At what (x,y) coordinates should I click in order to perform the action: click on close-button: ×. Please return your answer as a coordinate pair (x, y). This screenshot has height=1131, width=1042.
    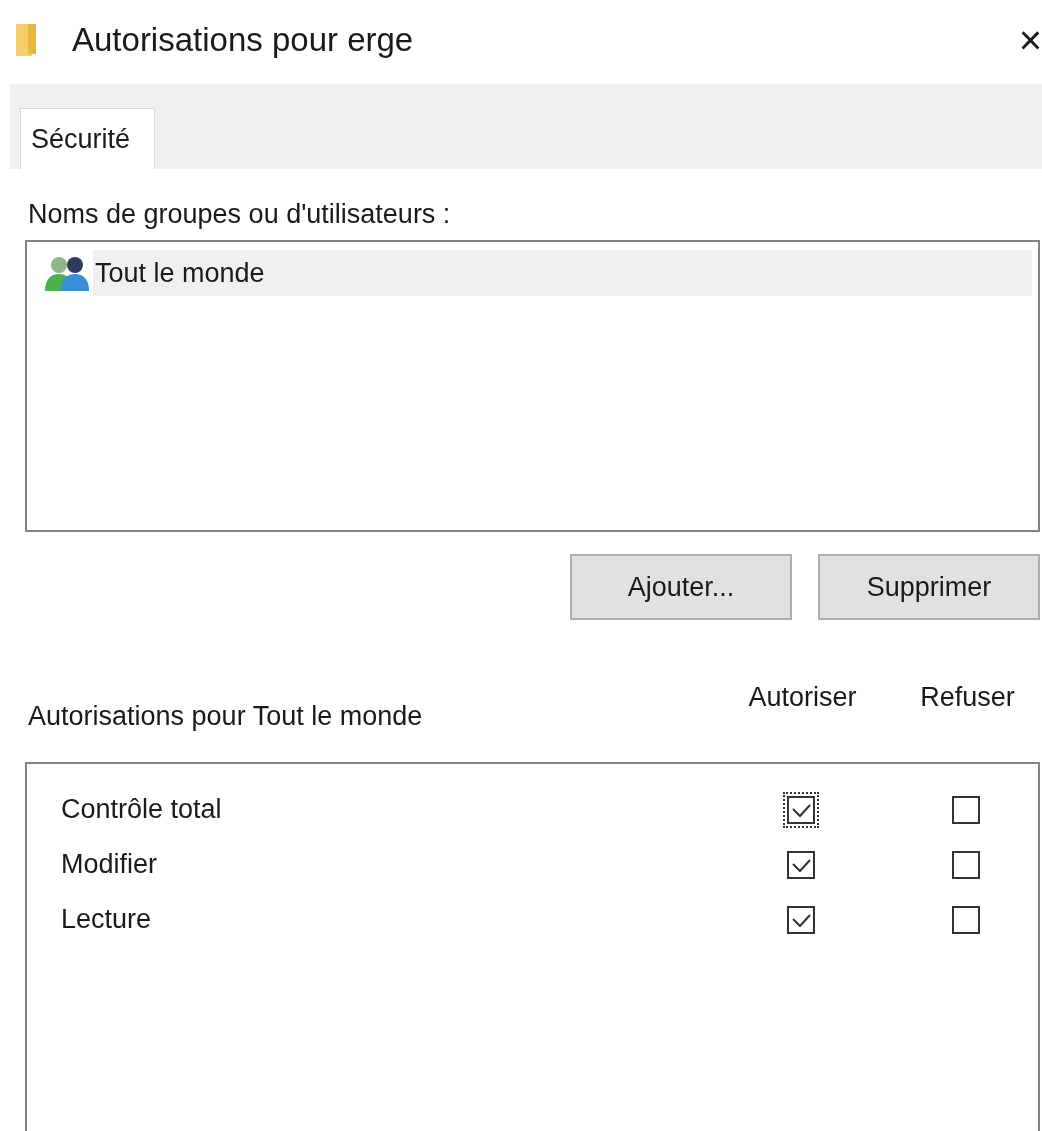
    Looking at the image, I should click on (1030, 40).